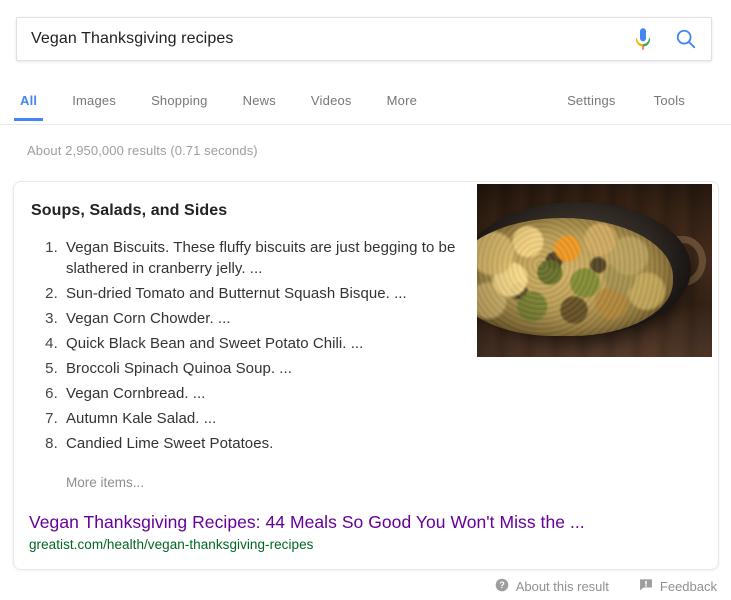  Describe the element at coordinates (562, 586) in the screenshot. I see `about-this-result-label: About this result` at that location.